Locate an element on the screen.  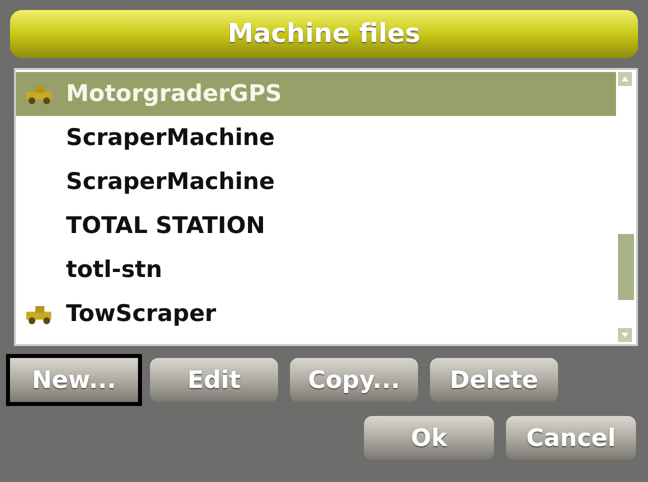
file-name: totl-stn is located at coordinates (114, 270).